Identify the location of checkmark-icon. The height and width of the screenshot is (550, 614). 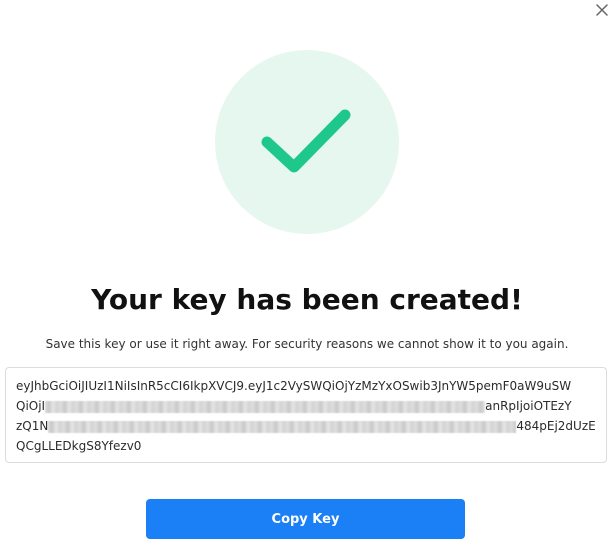
(306, 141).